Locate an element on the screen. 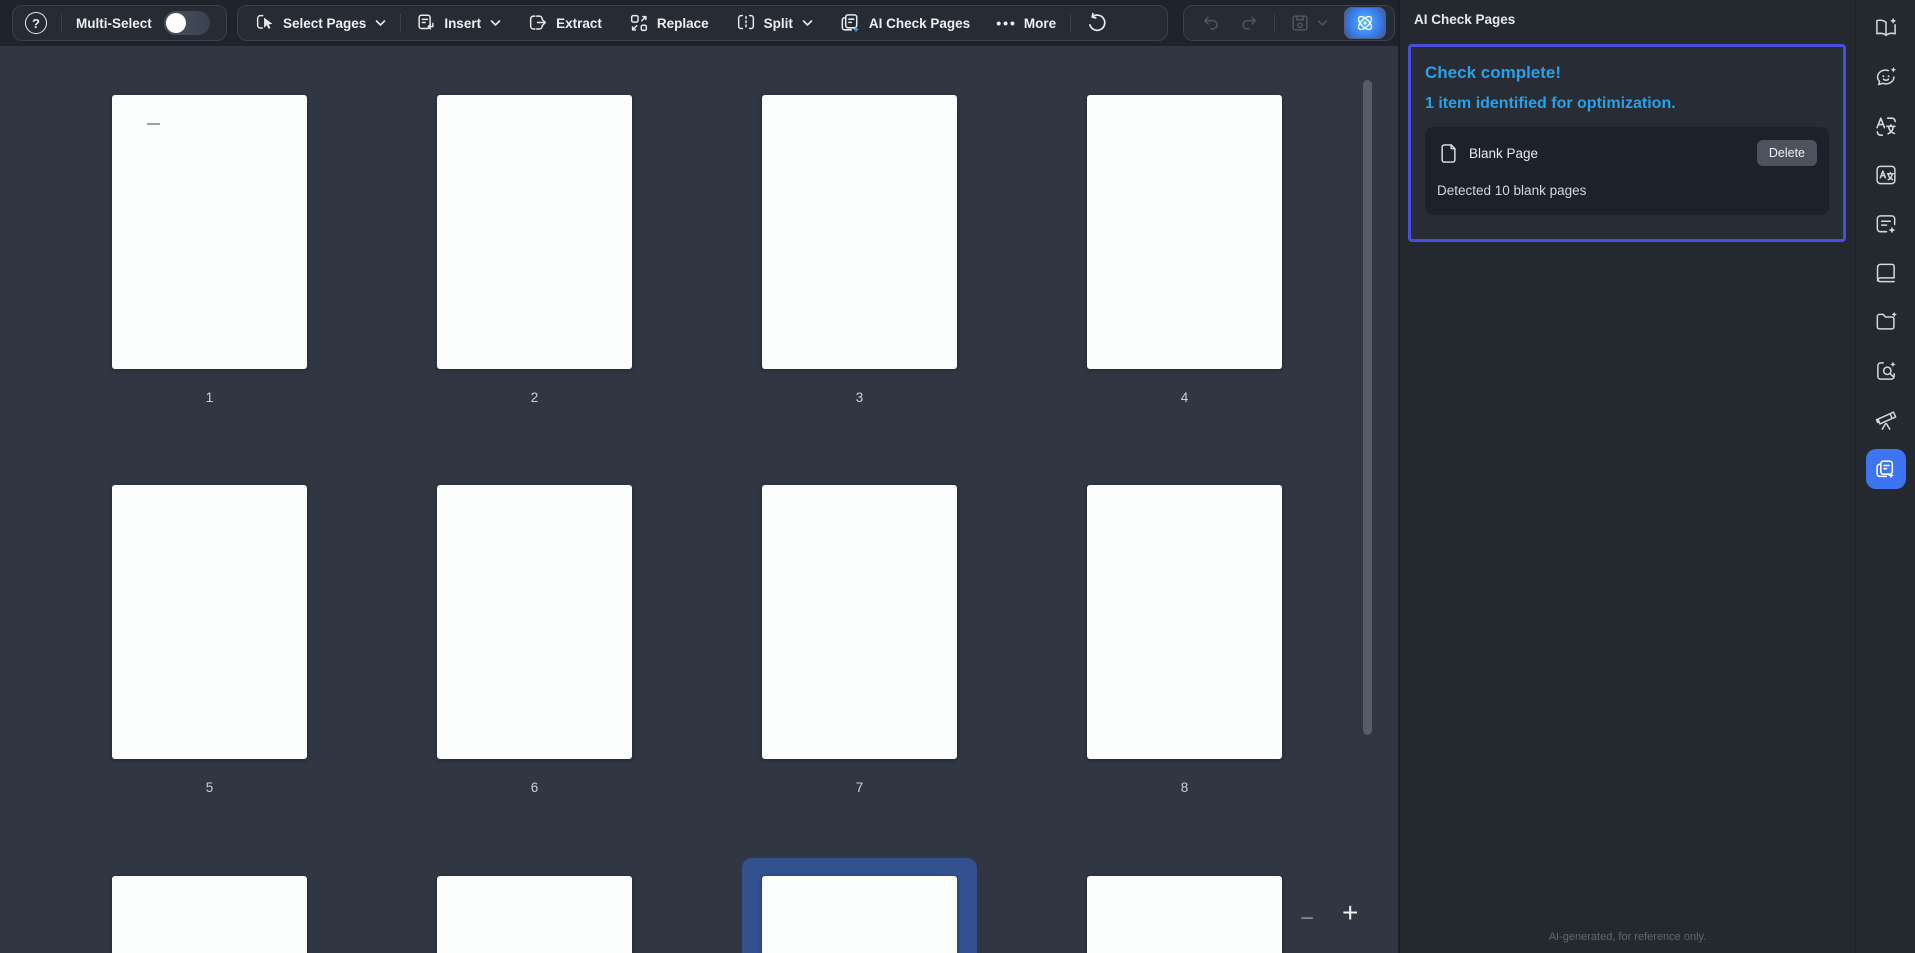  sidebar-item-book is located at coordinates (1886, 273).